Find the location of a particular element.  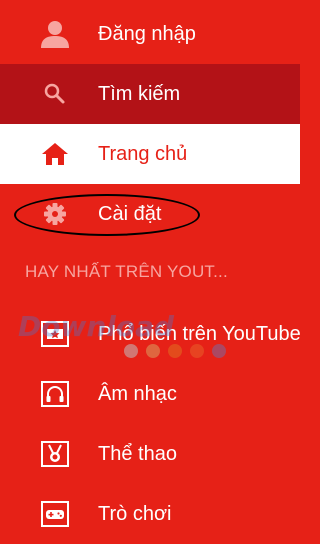

channel-item-popular: Phổ biến trên YouTube is located at coordinates (150, 334).